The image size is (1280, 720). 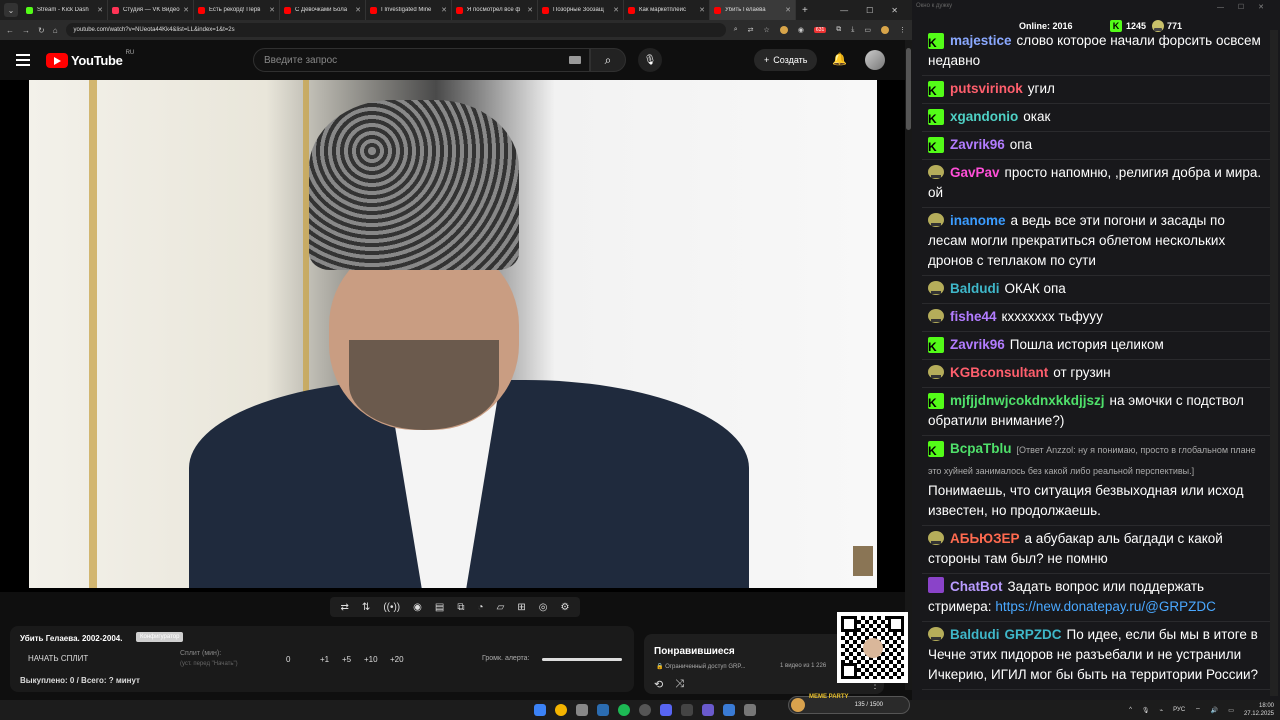 What do you see at coordinates (666, 710) in the screenshot?
I see `discord-icon` at bounding box center [666, 710].